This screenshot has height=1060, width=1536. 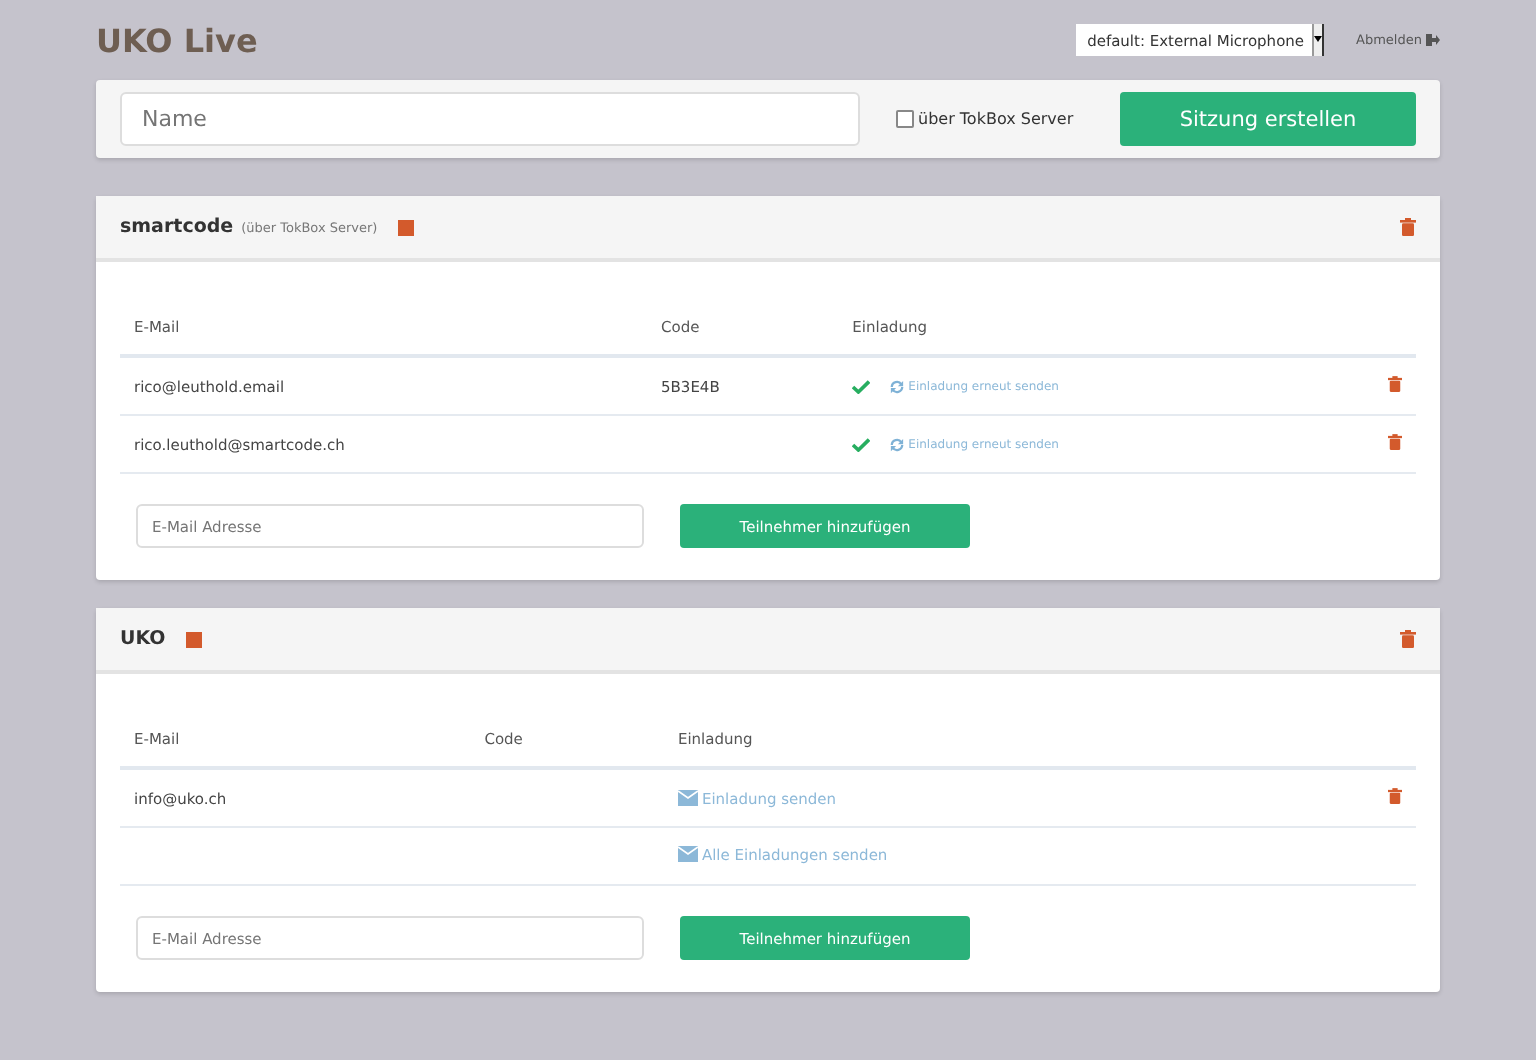 What do you see at coordinates (996, 119) in the screenshot?
I see `checkbox-label: über TokBox Server` at bounding box center [996, 119].